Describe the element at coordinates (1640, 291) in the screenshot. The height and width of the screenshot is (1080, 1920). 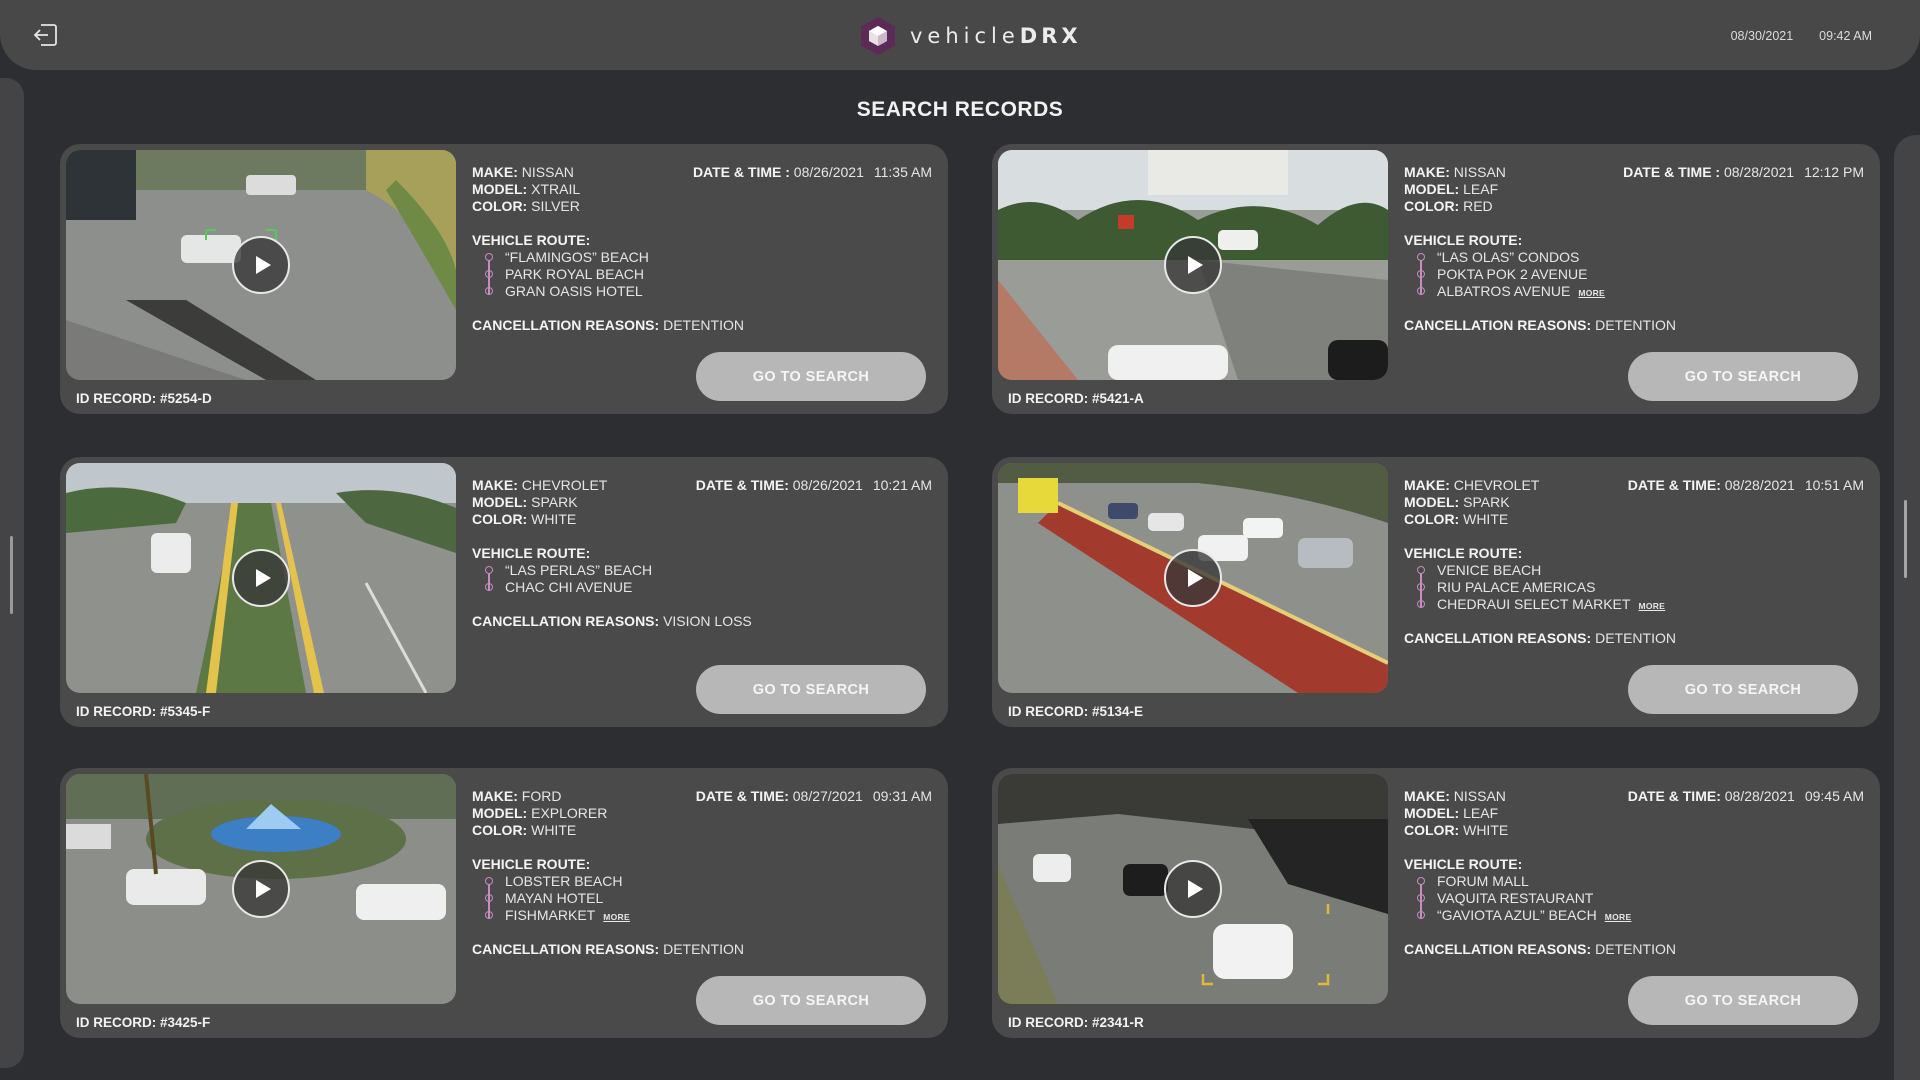
I see `route-stop: ALBATROS AVENUE MORE` at that location.